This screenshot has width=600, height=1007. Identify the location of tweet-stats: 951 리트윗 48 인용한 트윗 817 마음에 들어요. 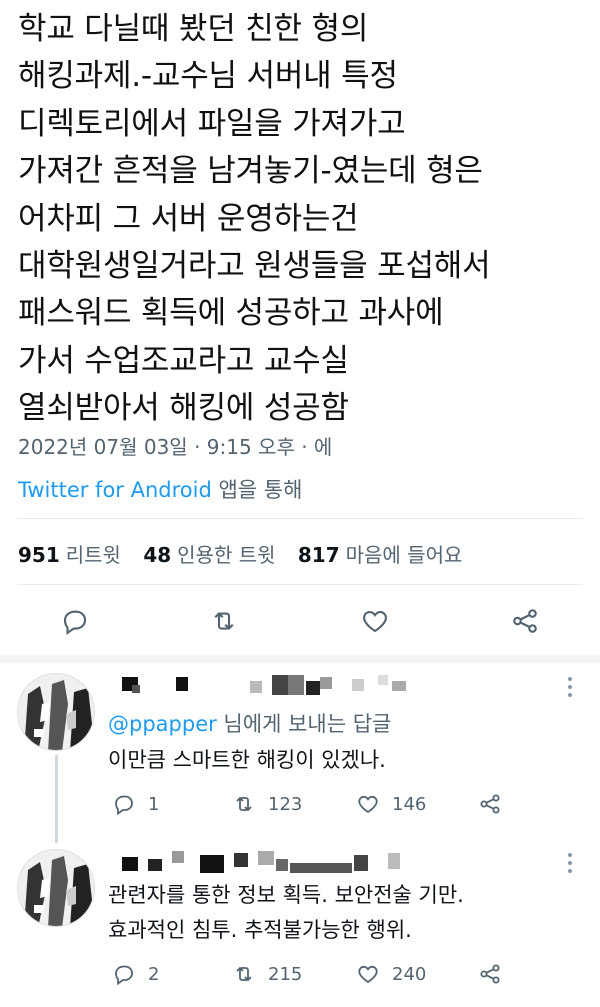
(248, 553).